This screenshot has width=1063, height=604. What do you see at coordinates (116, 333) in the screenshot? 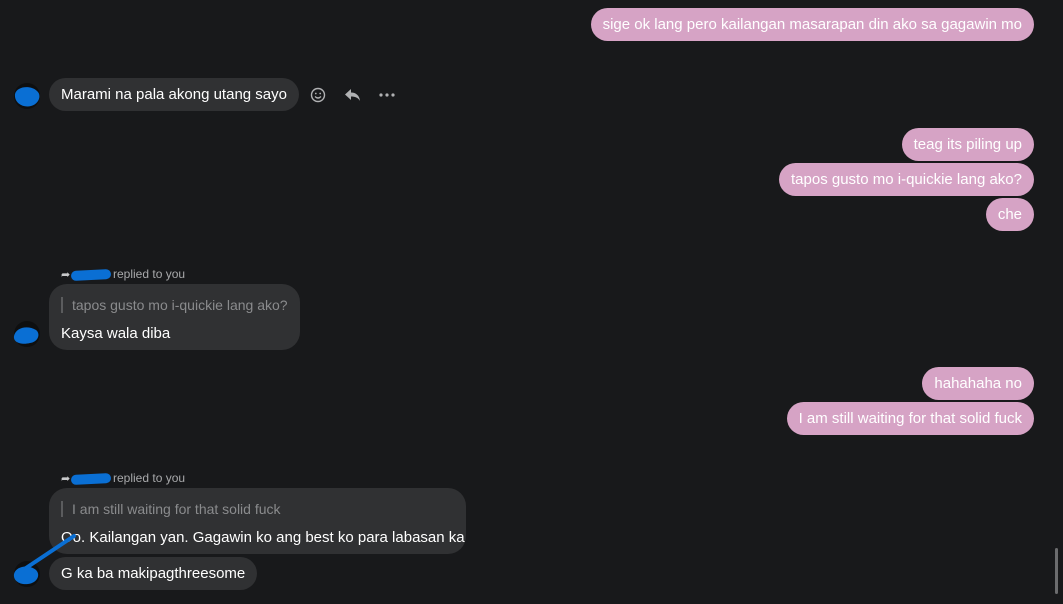
I see `reply-message-text: Kaysa wala diba` at bounding box center [116, 333].